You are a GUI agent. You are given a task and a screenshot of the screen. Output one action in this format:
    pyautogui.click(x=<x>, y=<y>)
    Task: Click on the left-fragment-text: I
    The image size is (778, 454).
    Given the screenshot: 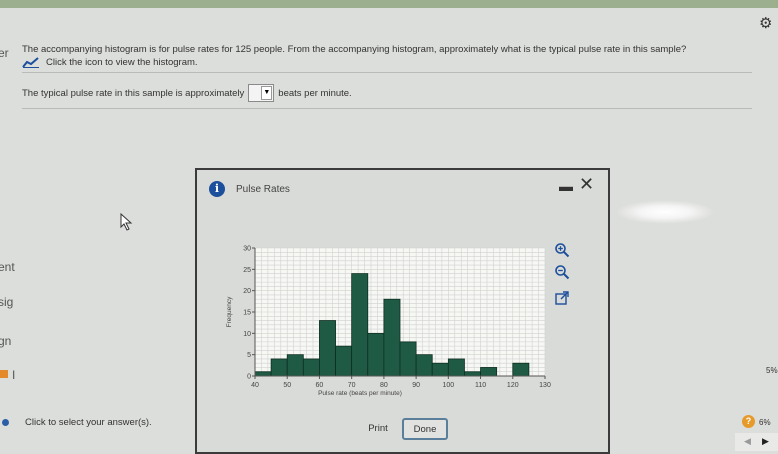 What is the action you would take?
    pyautogui.click(x=14, y=375)
    